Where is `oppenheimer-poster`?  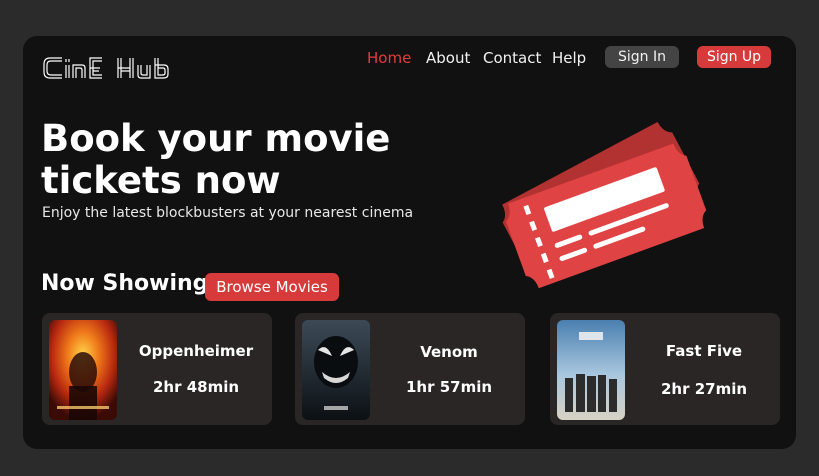
oppenheimer-poster is located at coordinates (83, 370).